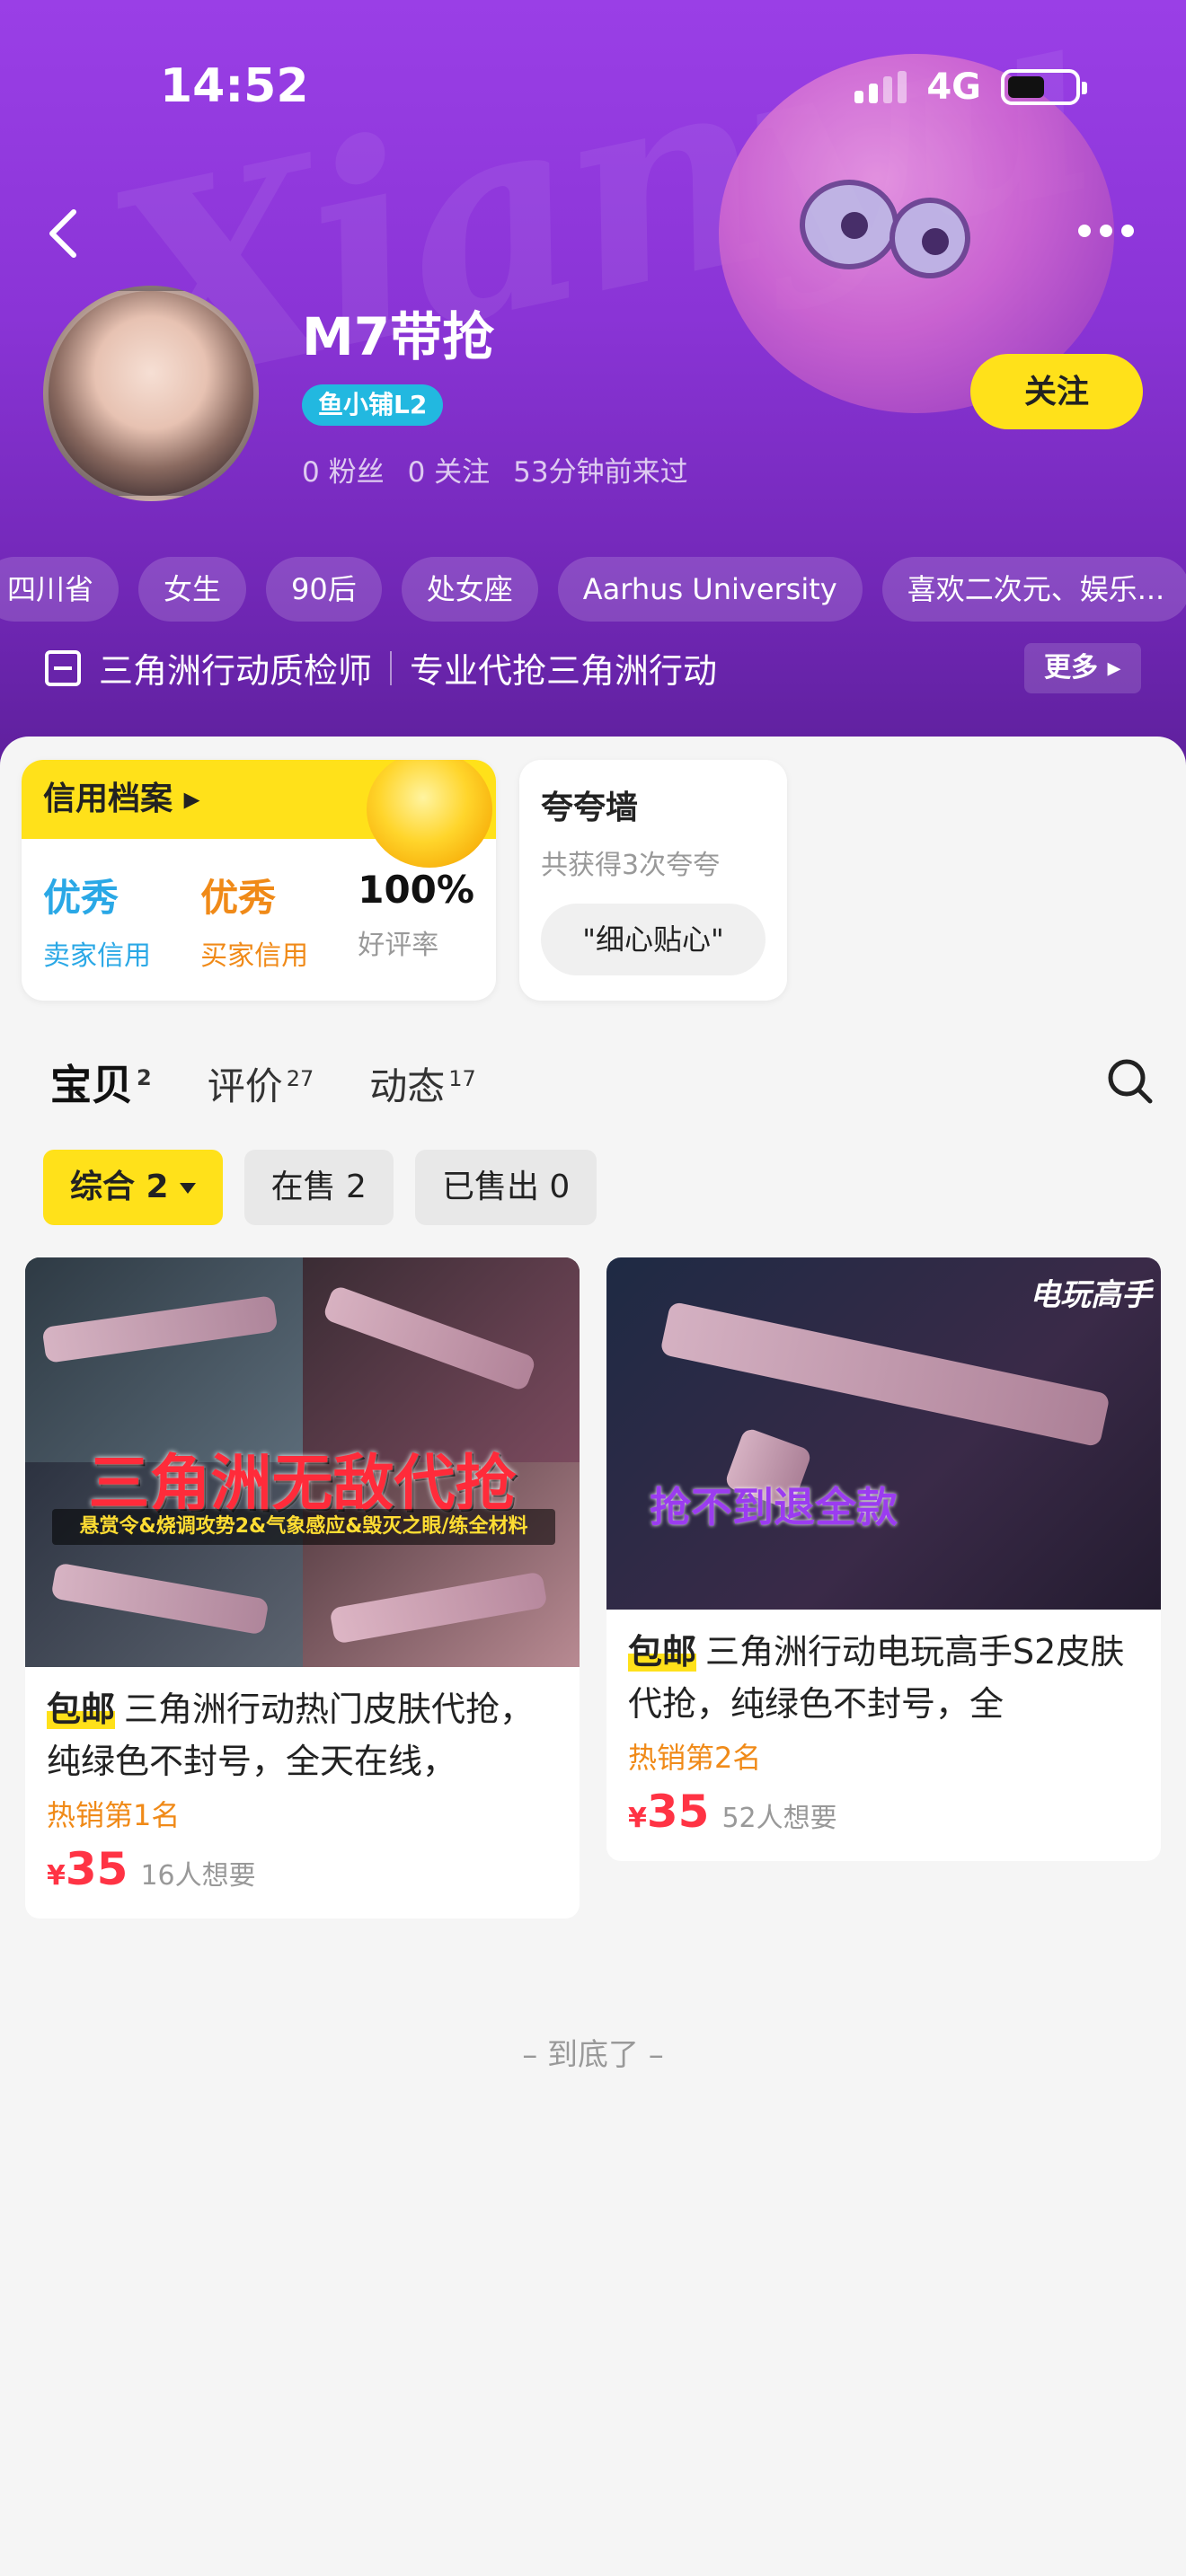  What do you see at coordinates (151, 393) in the screenshot?
I see `avatar` at bounding box center [151, 393].